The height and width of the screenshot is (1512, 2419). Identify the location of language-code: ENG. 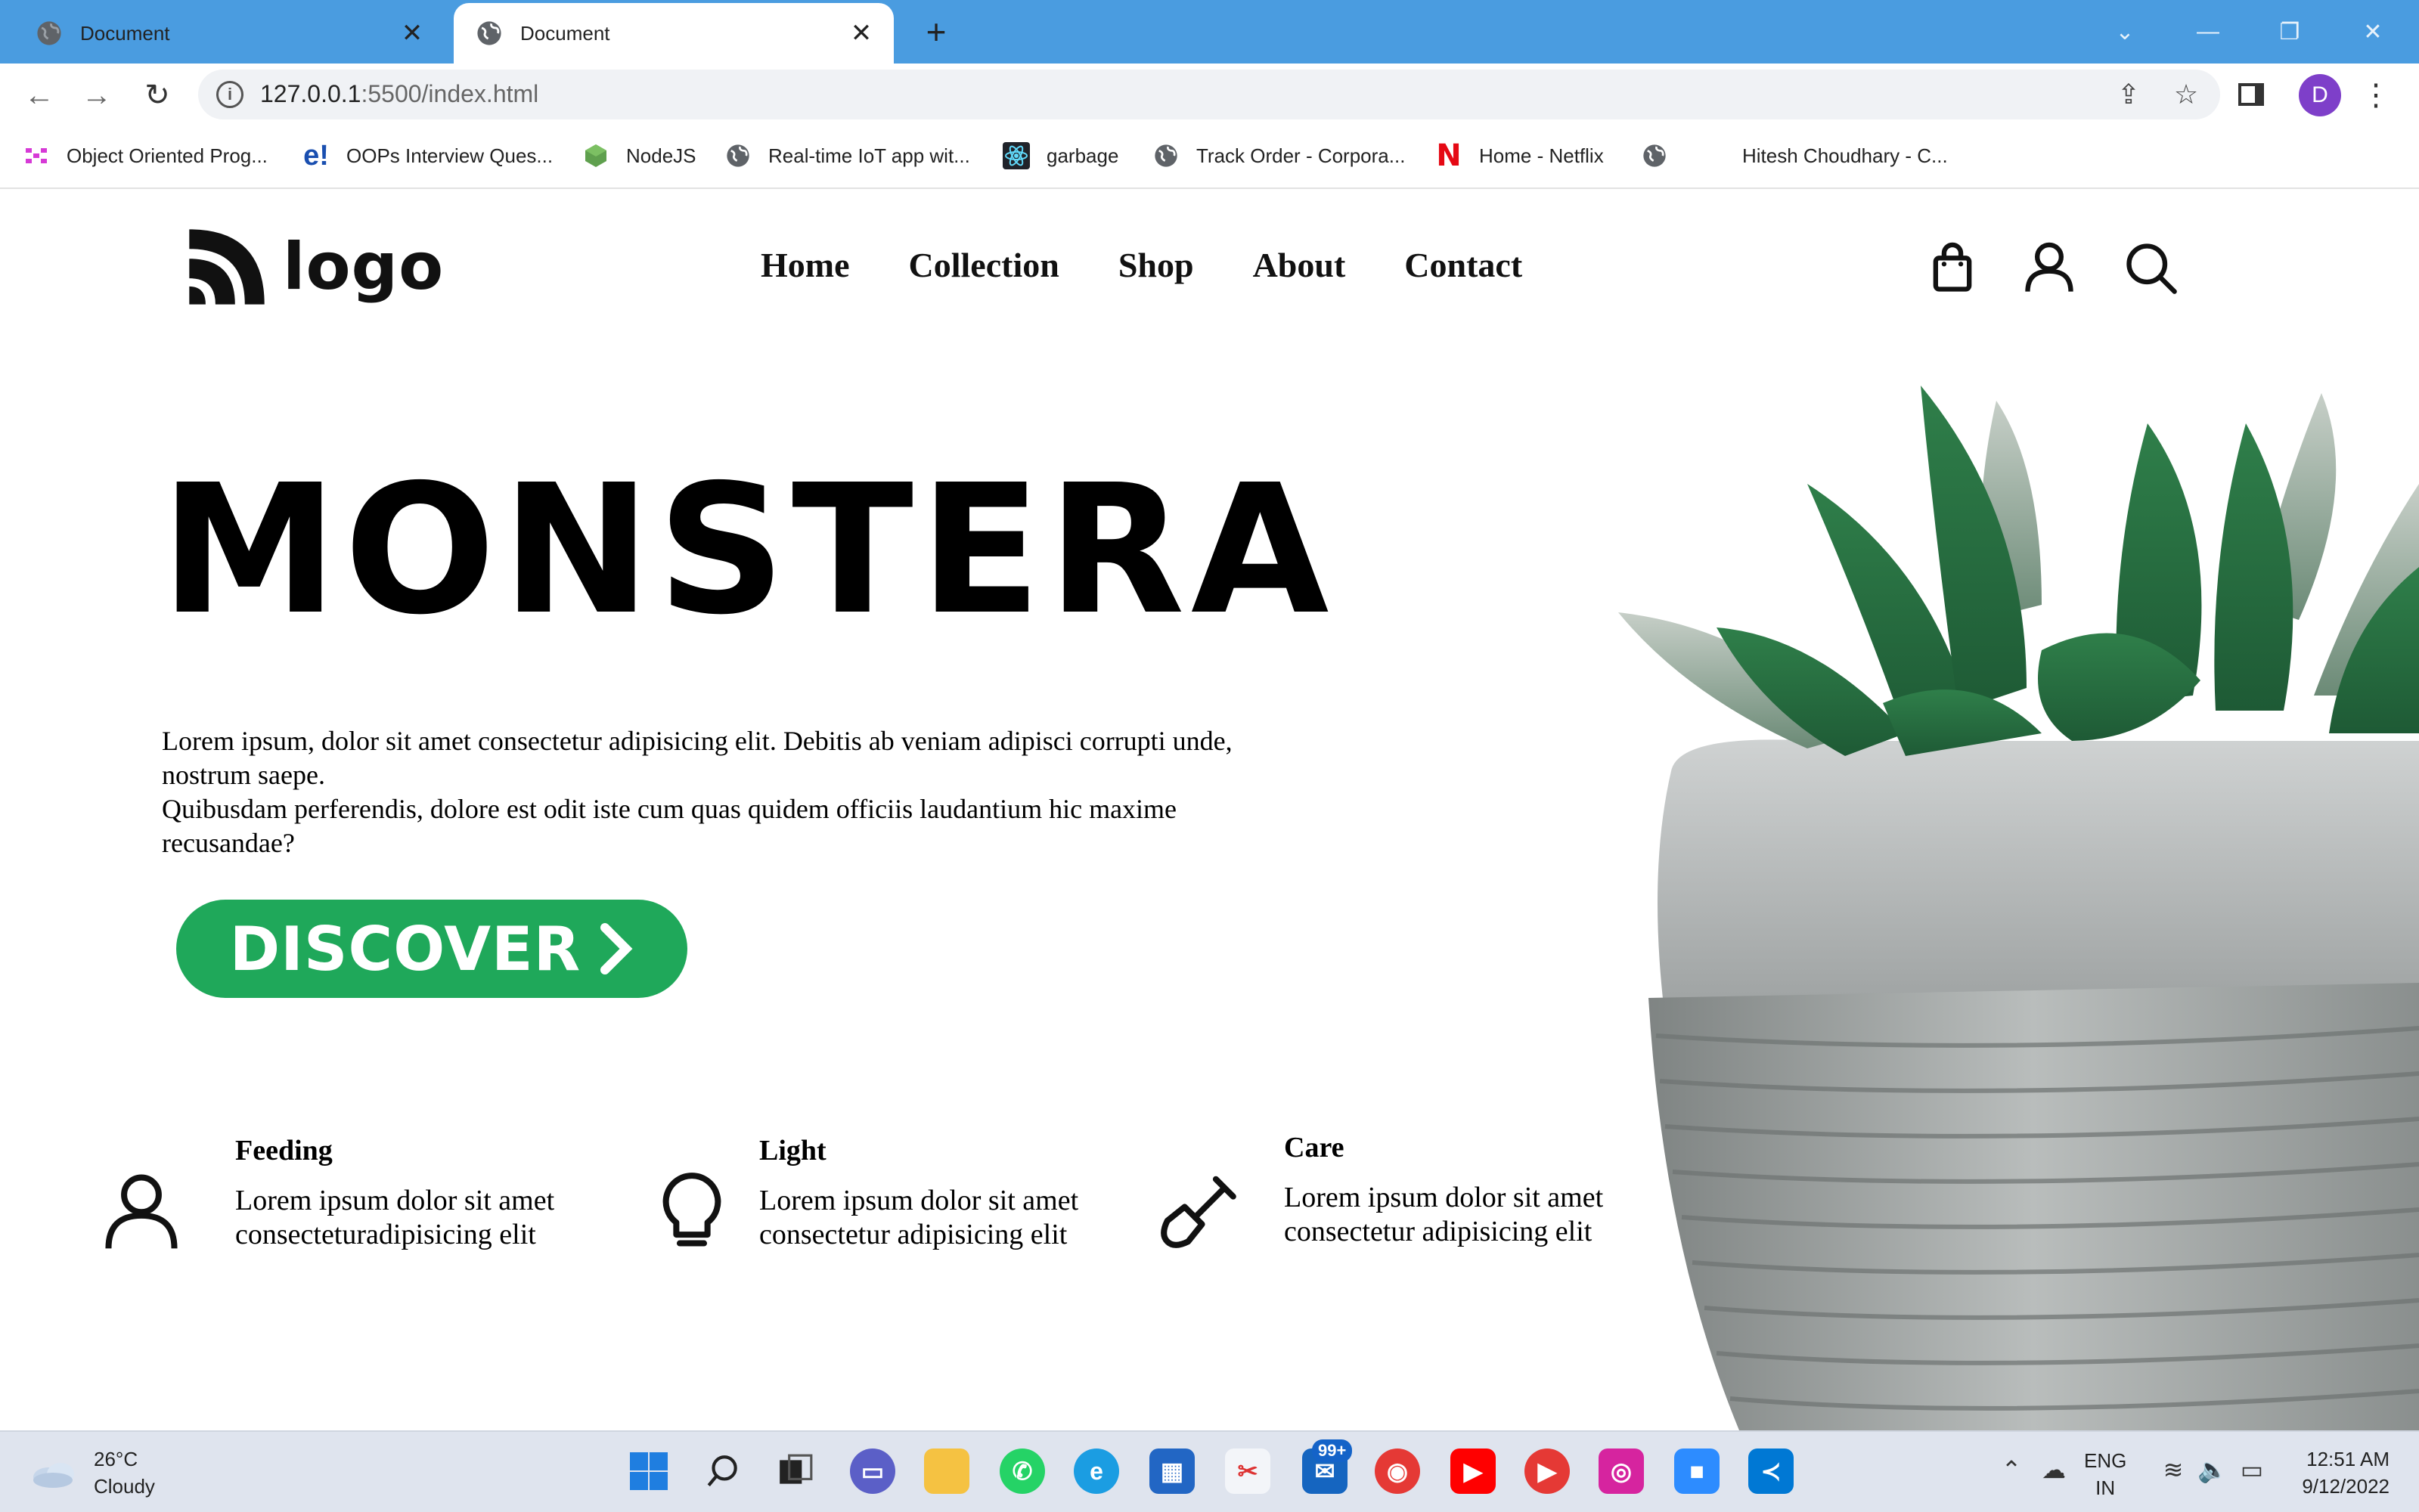
(2105, 1460).